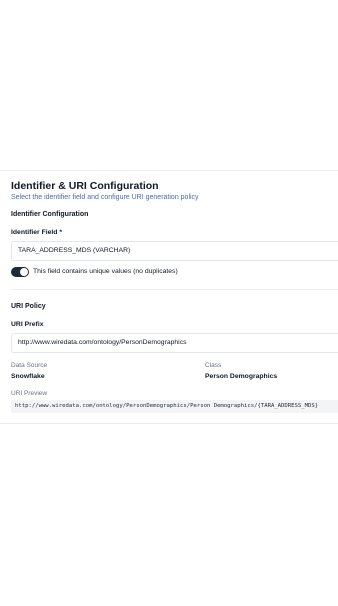  What do you see at coordinates (85, 186) in the screenshot?
I see `panel-title: Identifier & URI Configuration` at bounding box center [85, 186].